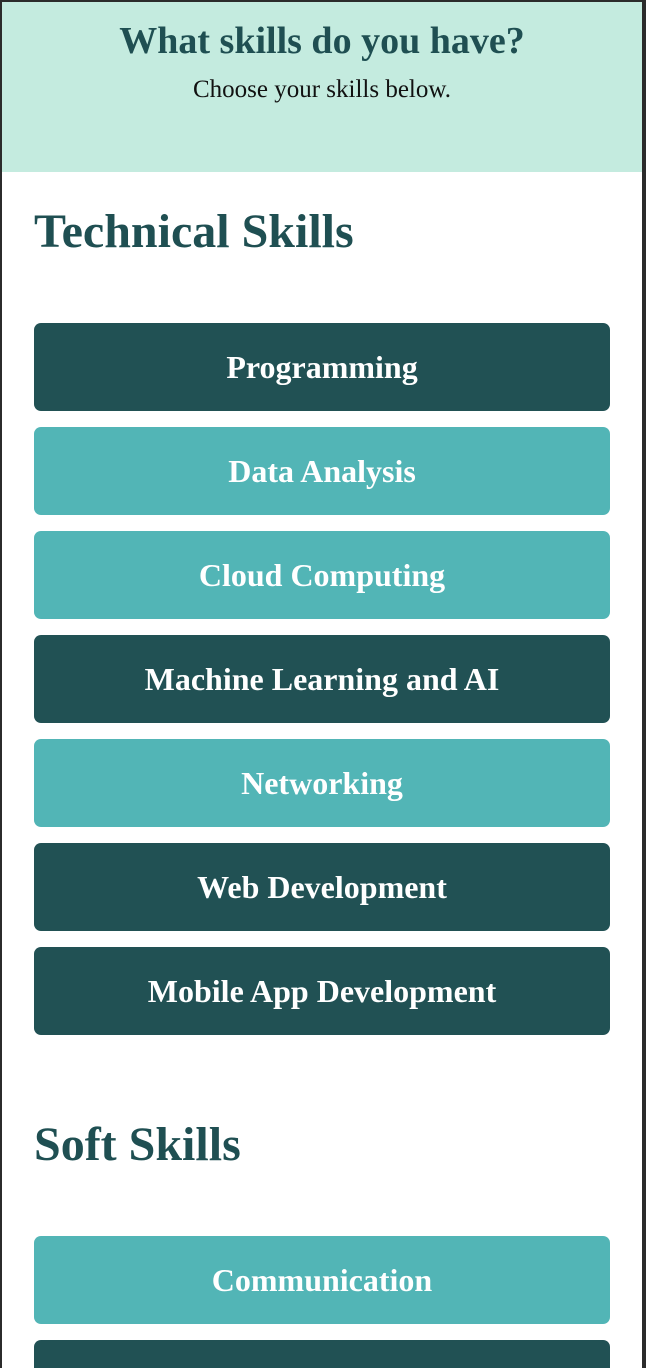  I want to click on technical-skills-heading: Technical Skills, so click(194, 231).